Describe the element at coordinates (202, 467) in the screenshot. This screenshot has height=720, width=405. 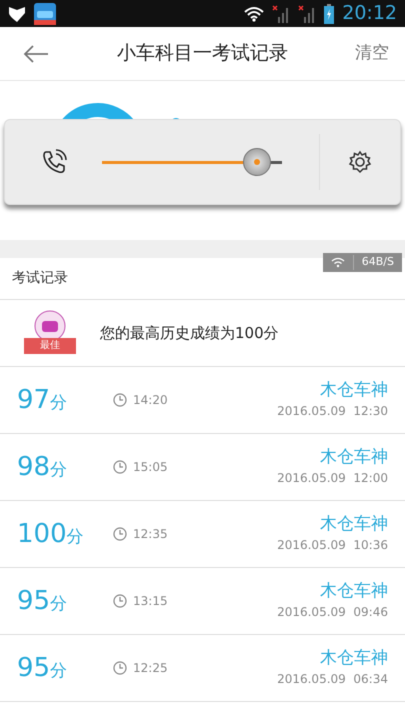
I see `record-row: 98分 15:05 木仓车神 2016.05.09 12:00` at that location.